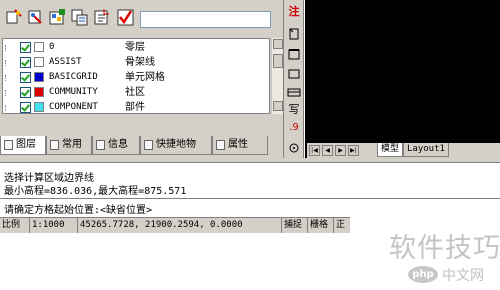  What do you see at coordinates (73, 107) in the screenshot?
I see `layer-name: COMPONENT` at bounding box center [73, 107].